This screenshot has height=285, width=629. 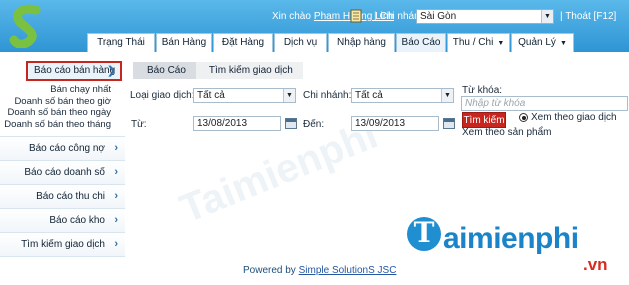 I want to click on watermark-logo-icon: T, so click(x=424, y=234).